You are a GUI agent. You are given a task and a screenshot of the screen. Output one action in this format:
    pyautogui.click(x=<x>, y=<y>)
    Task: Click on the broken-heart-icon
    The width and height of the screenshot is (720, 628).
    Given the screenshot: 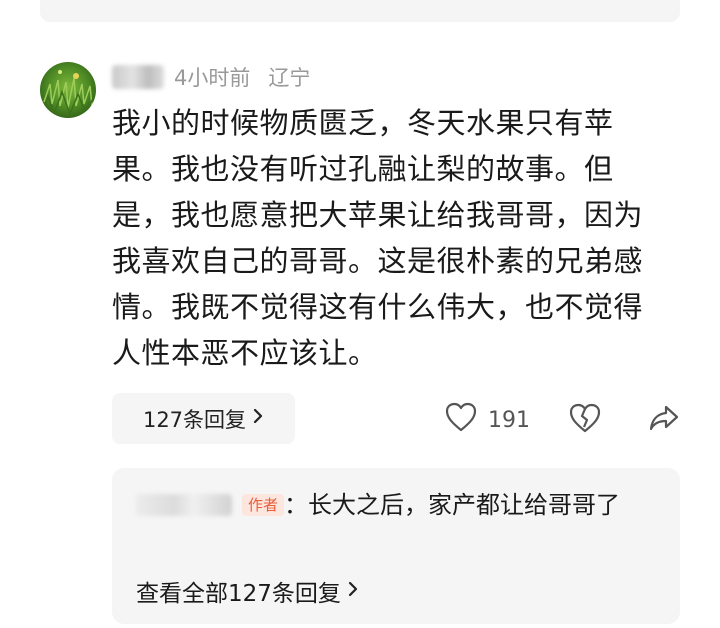 What is the action you would take?
    pyautogui.click(x=585, y=420)
    